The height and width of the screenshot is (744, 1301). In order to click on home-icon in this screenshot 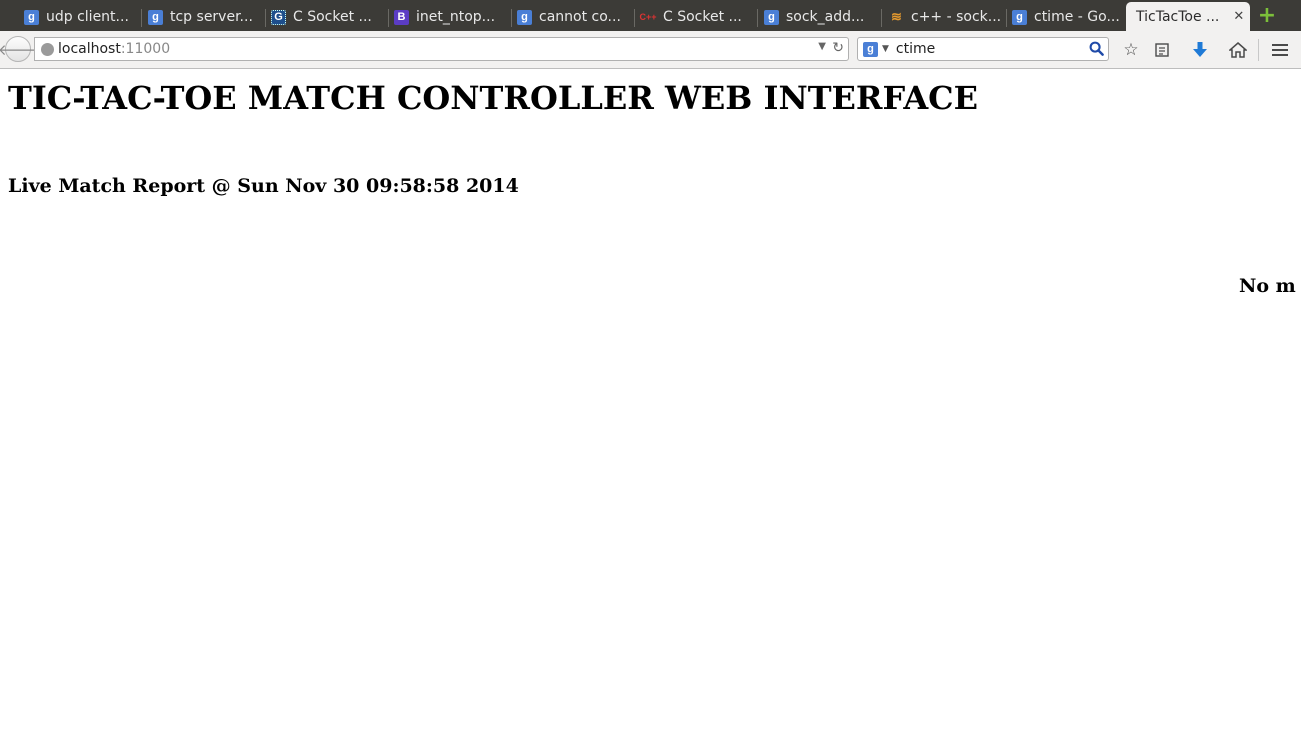, I will do `click(1238, 50)`.